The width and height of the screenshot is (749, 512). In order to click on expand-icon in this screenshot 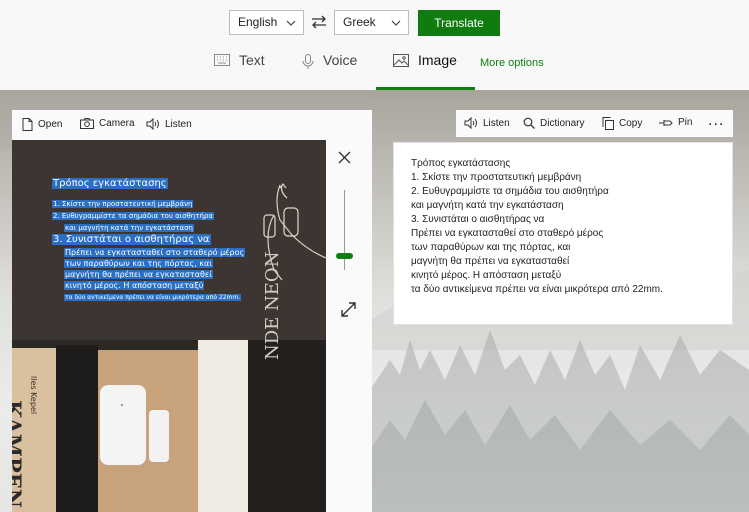, I will do `click(348, 309)`.